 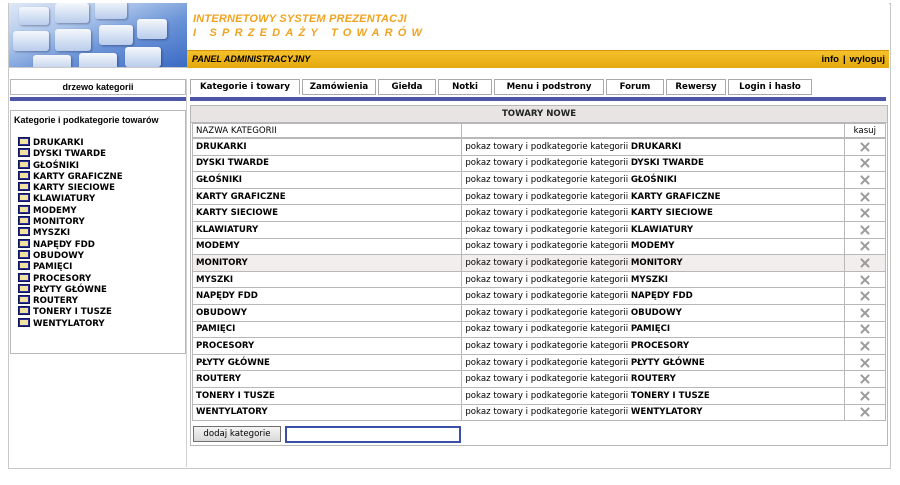 I want to click on tab-rewersy: Rewersy, so click(x=696, y=87).